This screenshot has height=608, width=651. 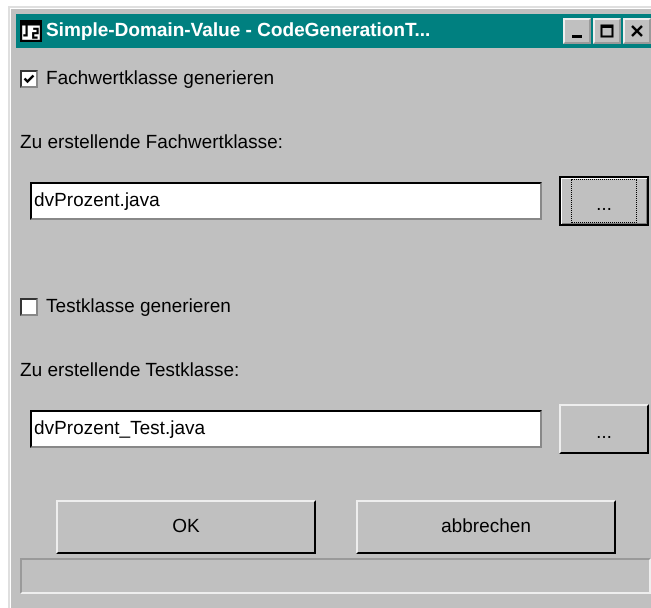 What do you see at coordinates (577, 36) in the screenshot?
I see `minimize-icon` at bounding box center [577, 36].